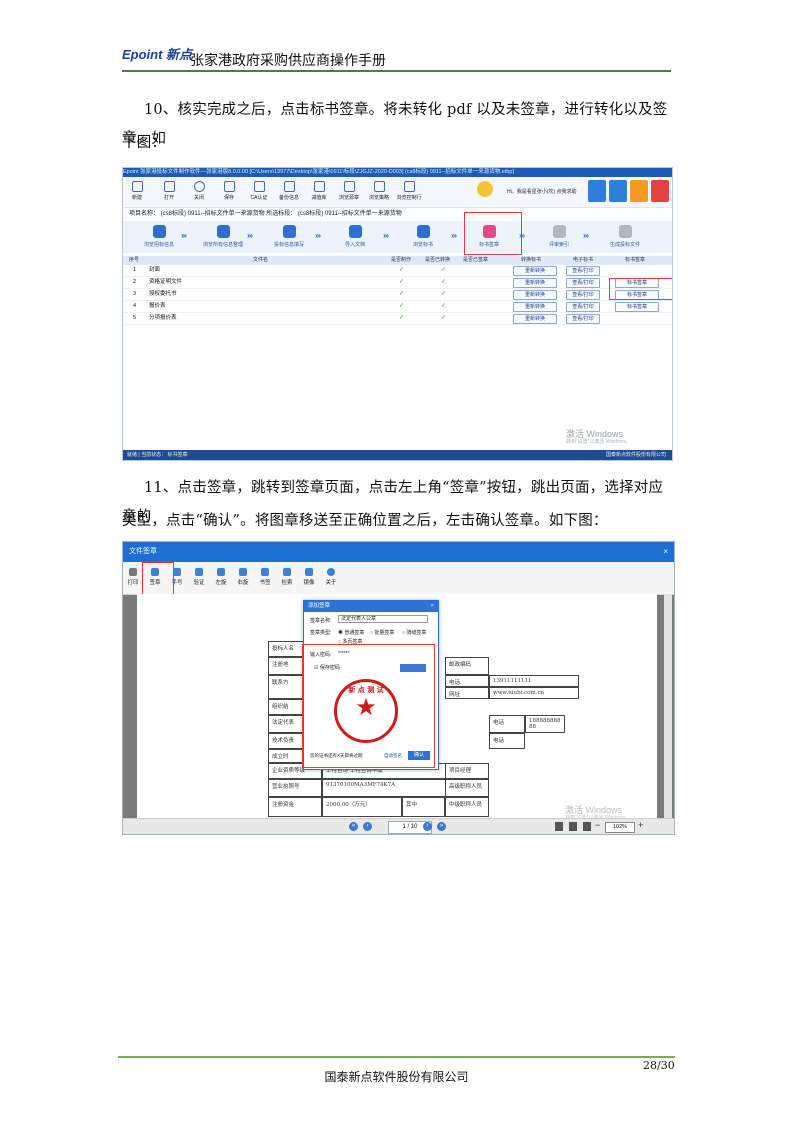 Image resolution: width=793 pixels, height=1122 pixels. What do you see at coordinates (639, 191) in the screenshot?
I see `manual-button` at bounding box center [639, 191].